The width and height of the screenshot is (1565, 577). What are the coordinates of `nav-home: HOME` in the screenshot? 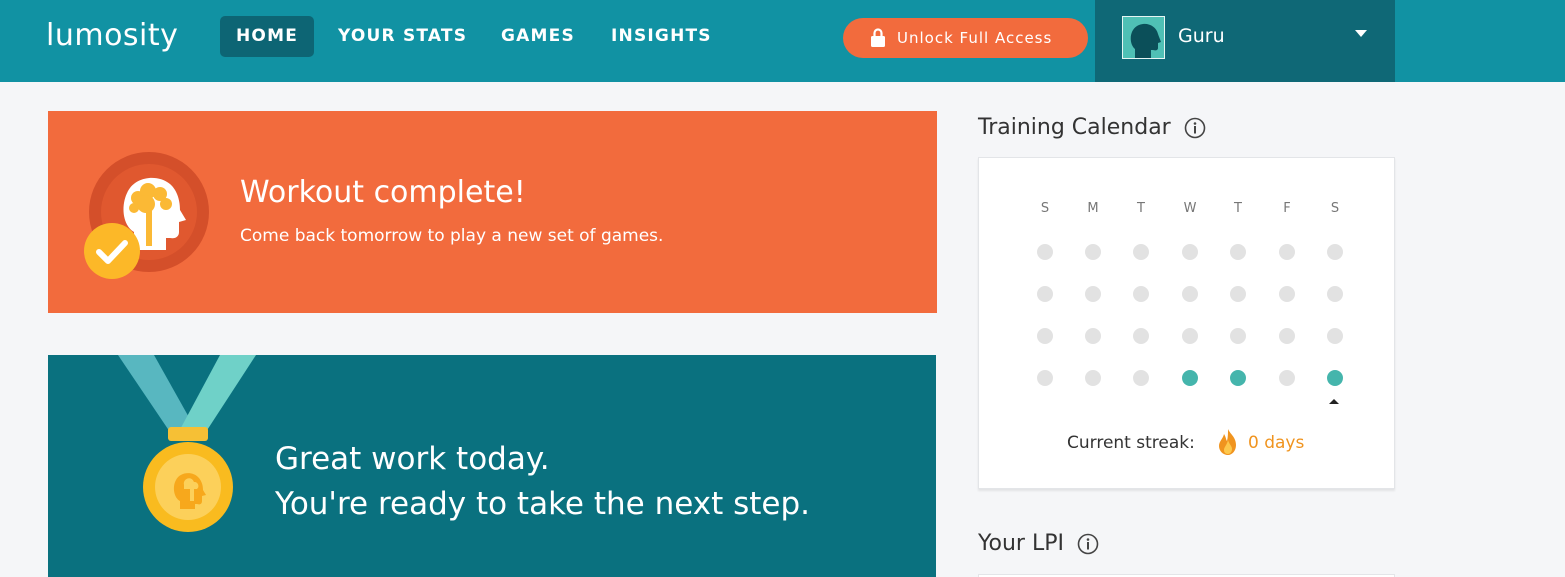 It's located at (267, 36).